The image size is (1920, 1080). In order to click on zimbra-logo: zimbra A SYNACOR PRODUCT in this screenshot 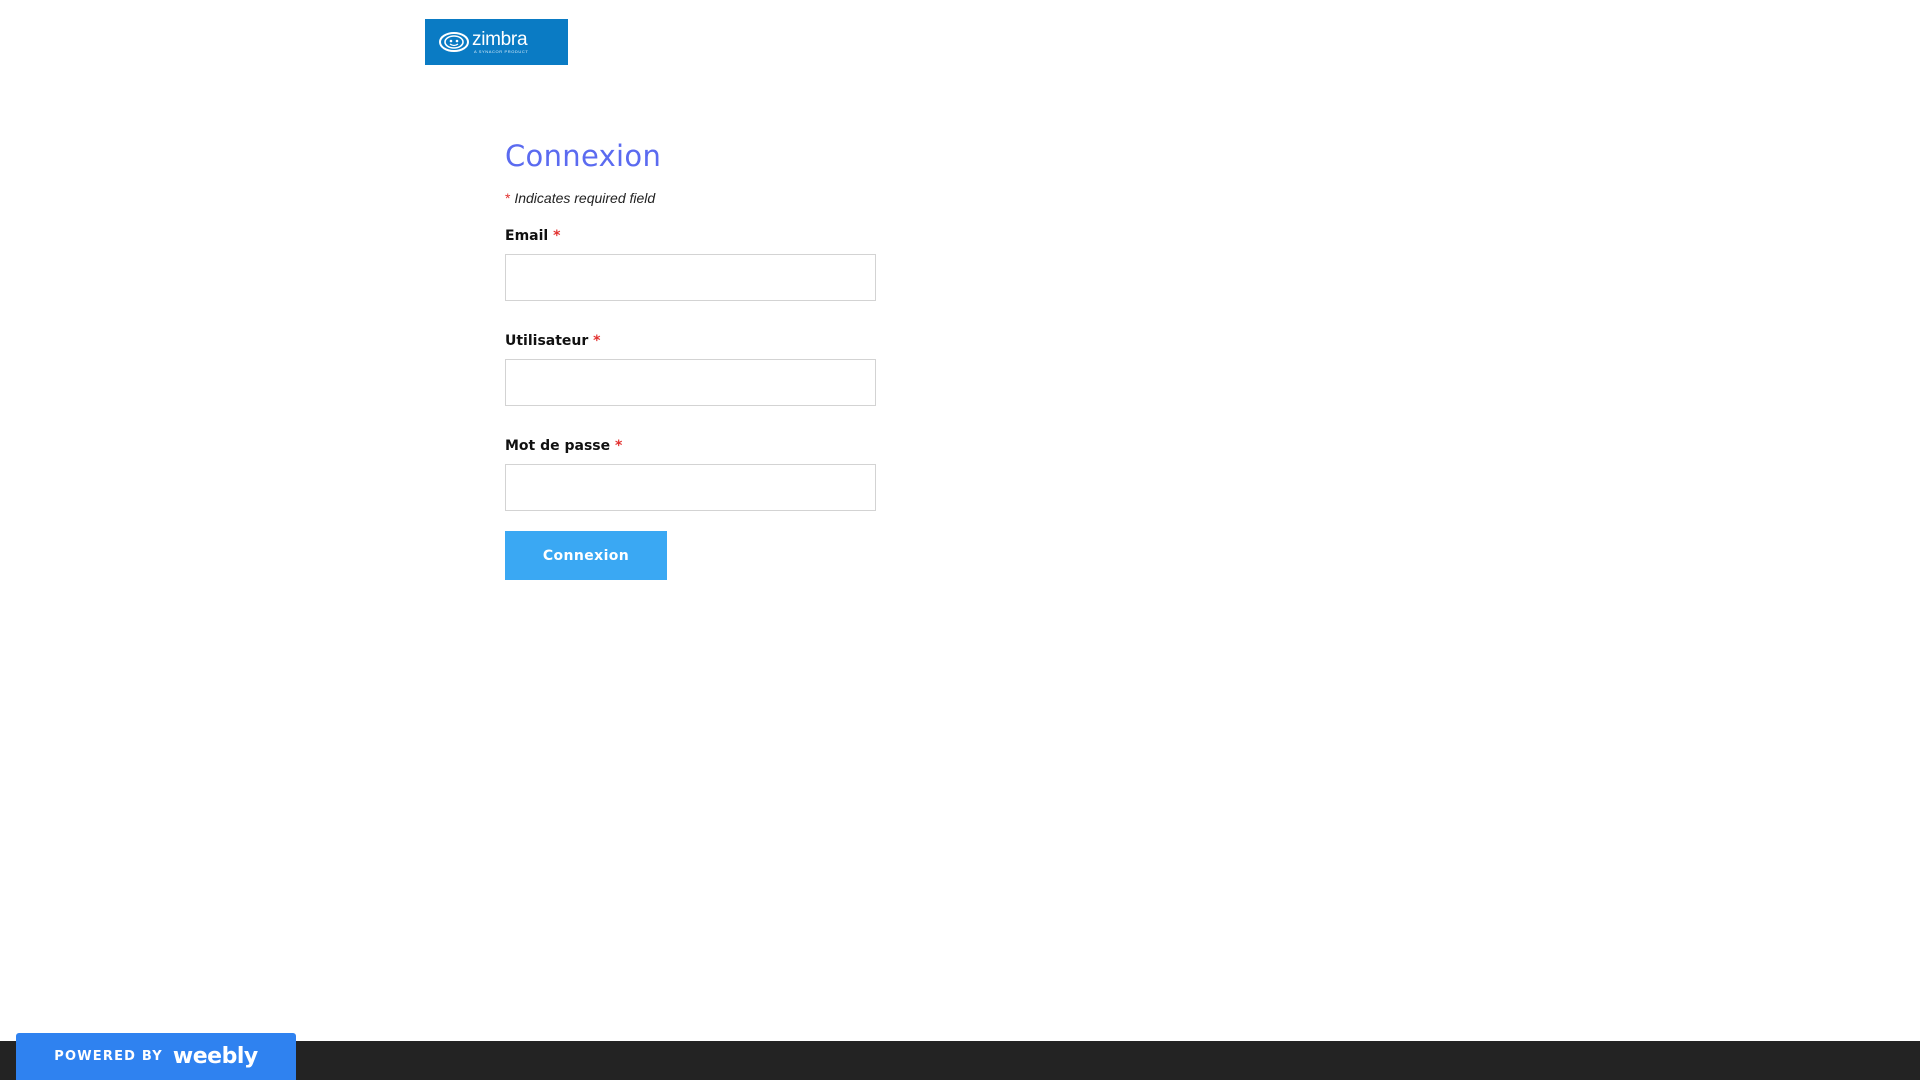, I will do `click(496, 42)`.